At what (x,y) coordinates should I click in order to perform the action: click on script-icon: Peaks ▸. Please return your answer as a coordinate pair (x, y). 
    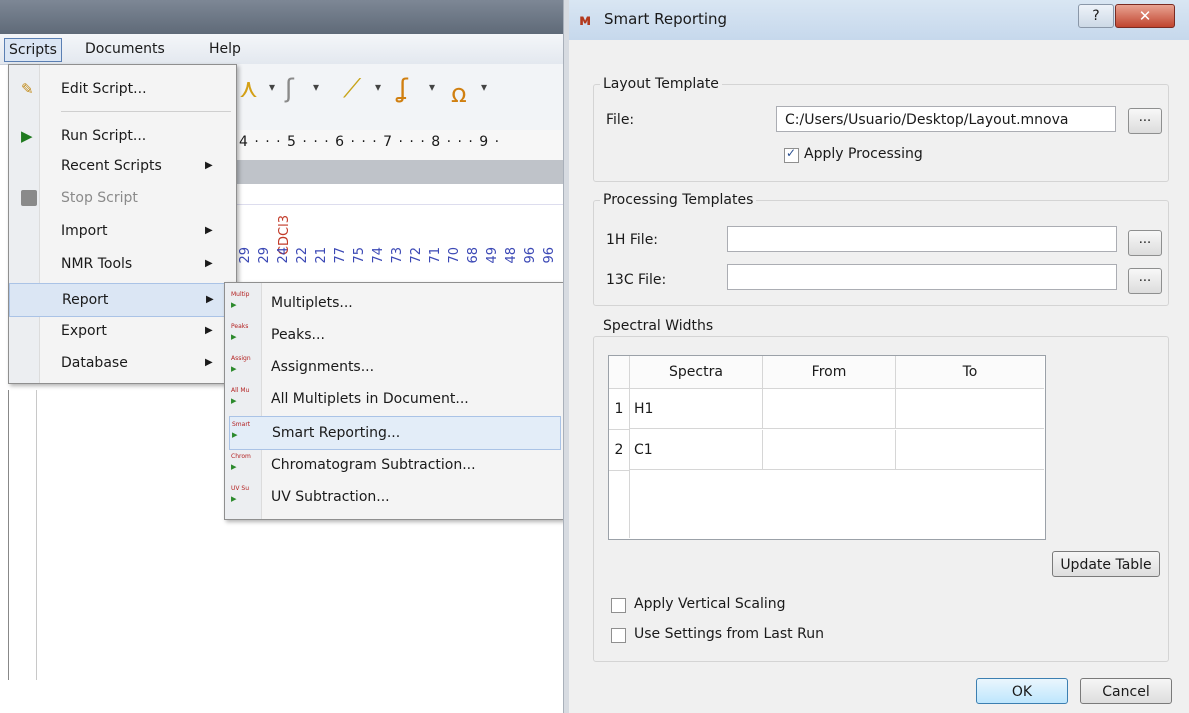
    Looking at the image, I should click on (240, 333).